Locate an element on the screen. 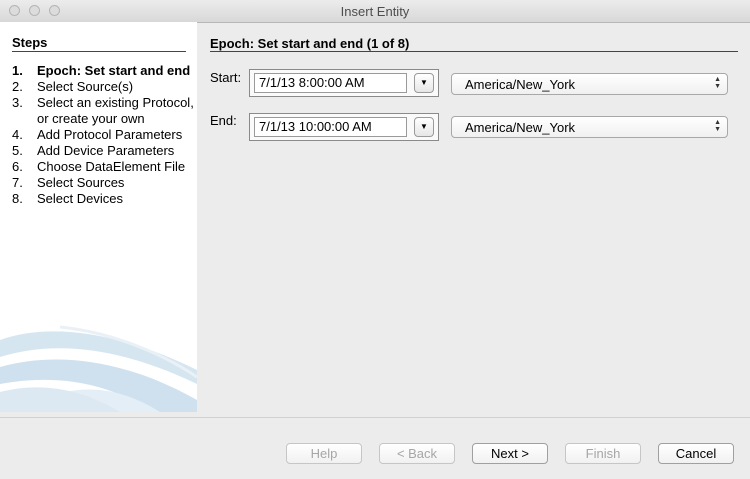 This screenshot has width=750, height=479. step-number: 7. is located at coordinates (17, 182).